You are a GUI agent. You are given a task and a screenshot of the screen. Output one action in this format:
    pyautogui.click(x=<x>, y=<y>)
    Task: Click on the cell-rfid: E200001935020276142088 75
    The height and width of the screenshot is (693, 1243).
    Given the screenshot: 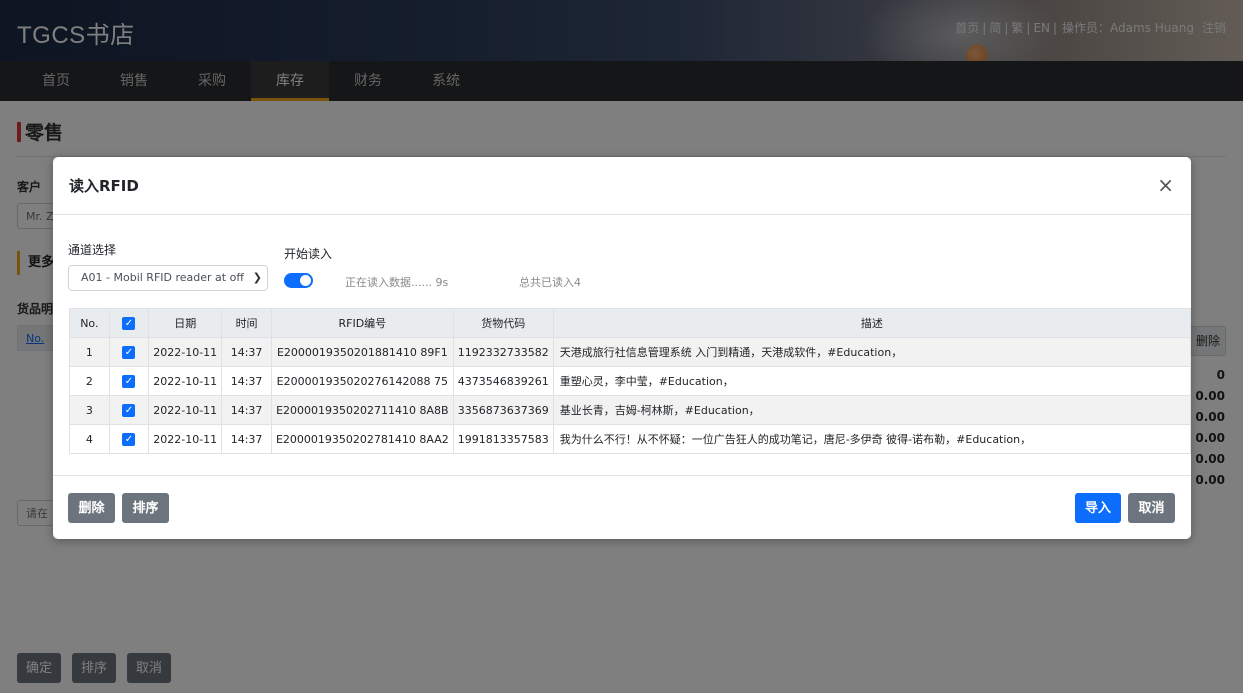 What is the action you would take?
    pyautogui.click(x=362, y=381)
    